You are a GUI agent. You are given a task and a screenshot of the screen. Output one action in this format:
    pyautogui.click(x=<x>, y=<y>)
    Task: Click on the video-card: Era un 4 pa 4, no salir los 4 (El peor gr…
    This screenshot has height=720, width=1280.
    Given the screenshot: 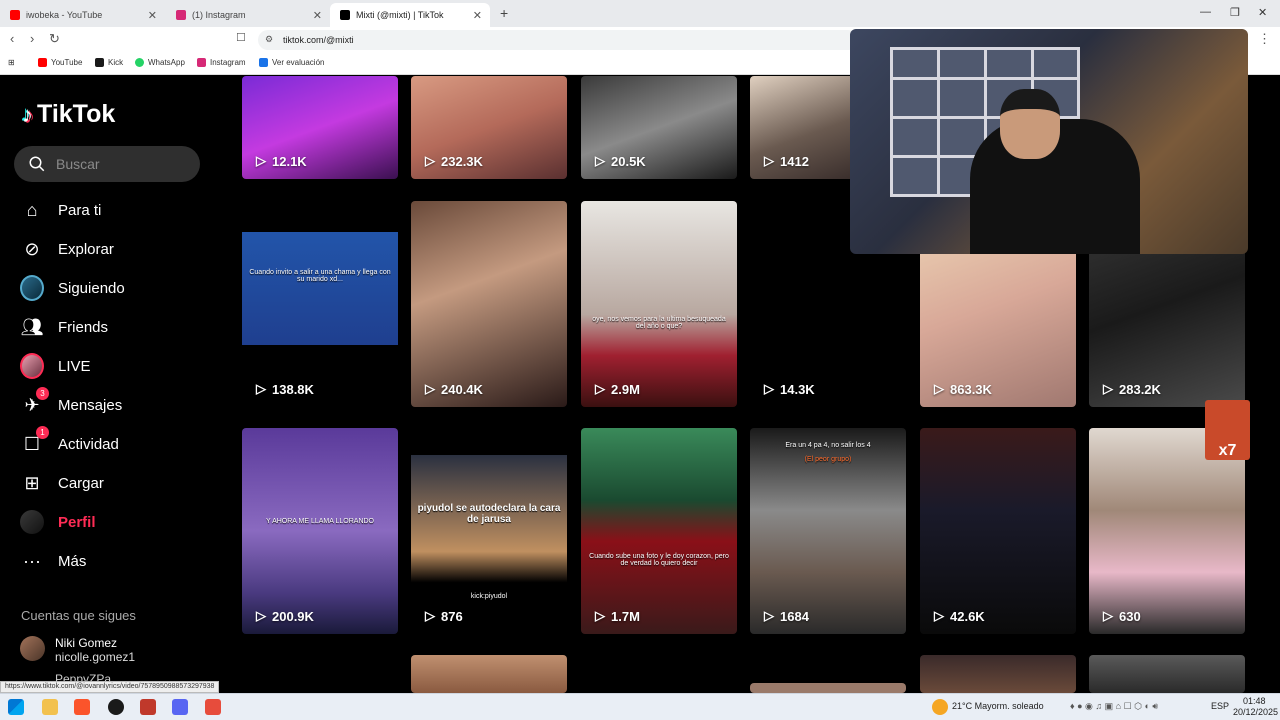 What is the action you would take?
    pyautogui.click(x=828, y=531)
    